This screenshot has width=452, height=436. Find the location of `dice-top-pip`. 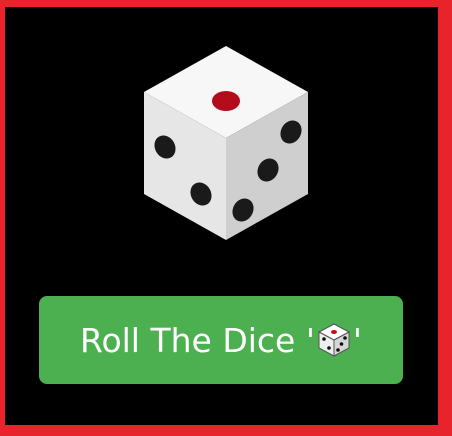

dice-top-pip is located at coordinates (226, 101).